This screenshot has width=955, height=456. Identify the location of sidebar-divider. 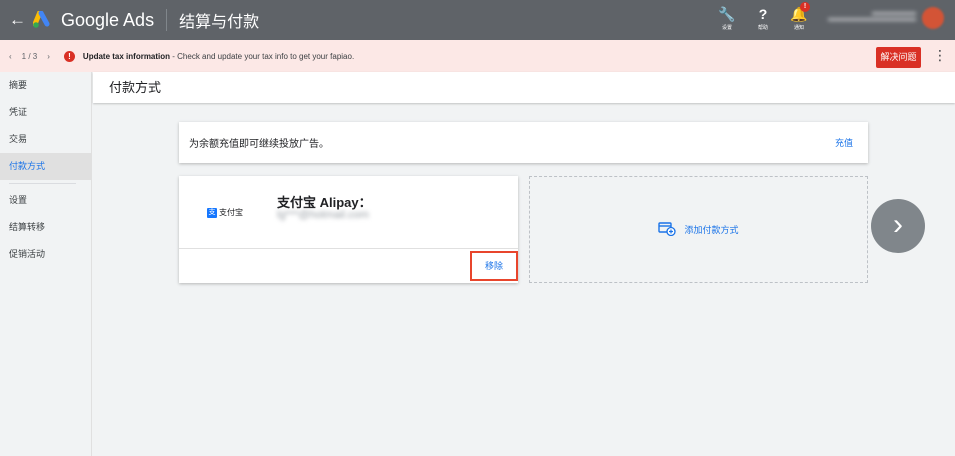
(42, 183).